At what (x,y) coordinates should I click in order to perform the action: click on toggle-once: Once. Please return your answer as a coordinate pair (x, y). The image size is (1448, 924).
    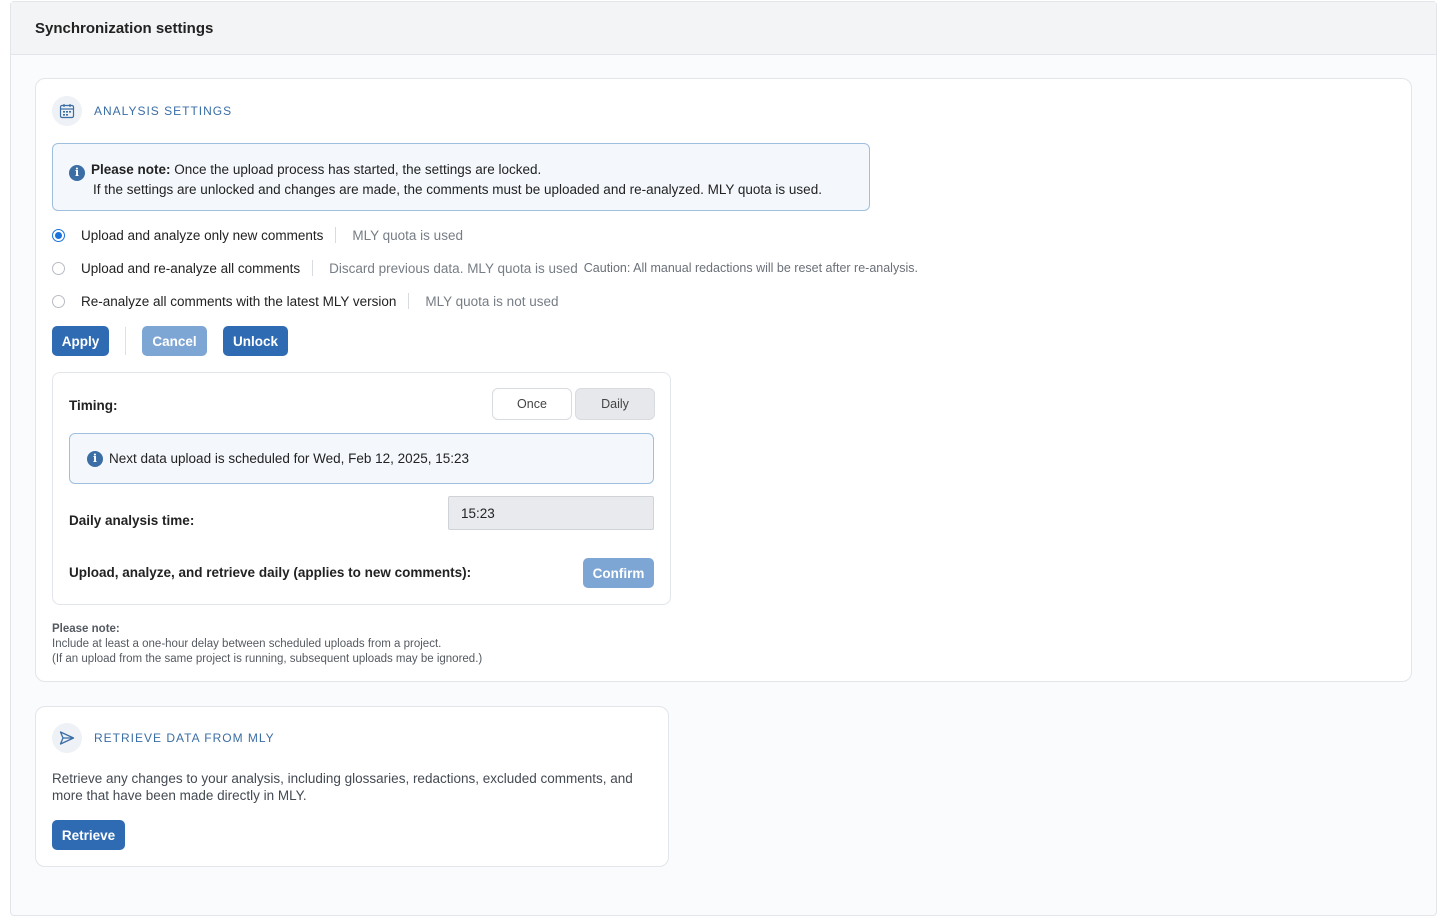
    Looking at the image, I should click on (532, 404).